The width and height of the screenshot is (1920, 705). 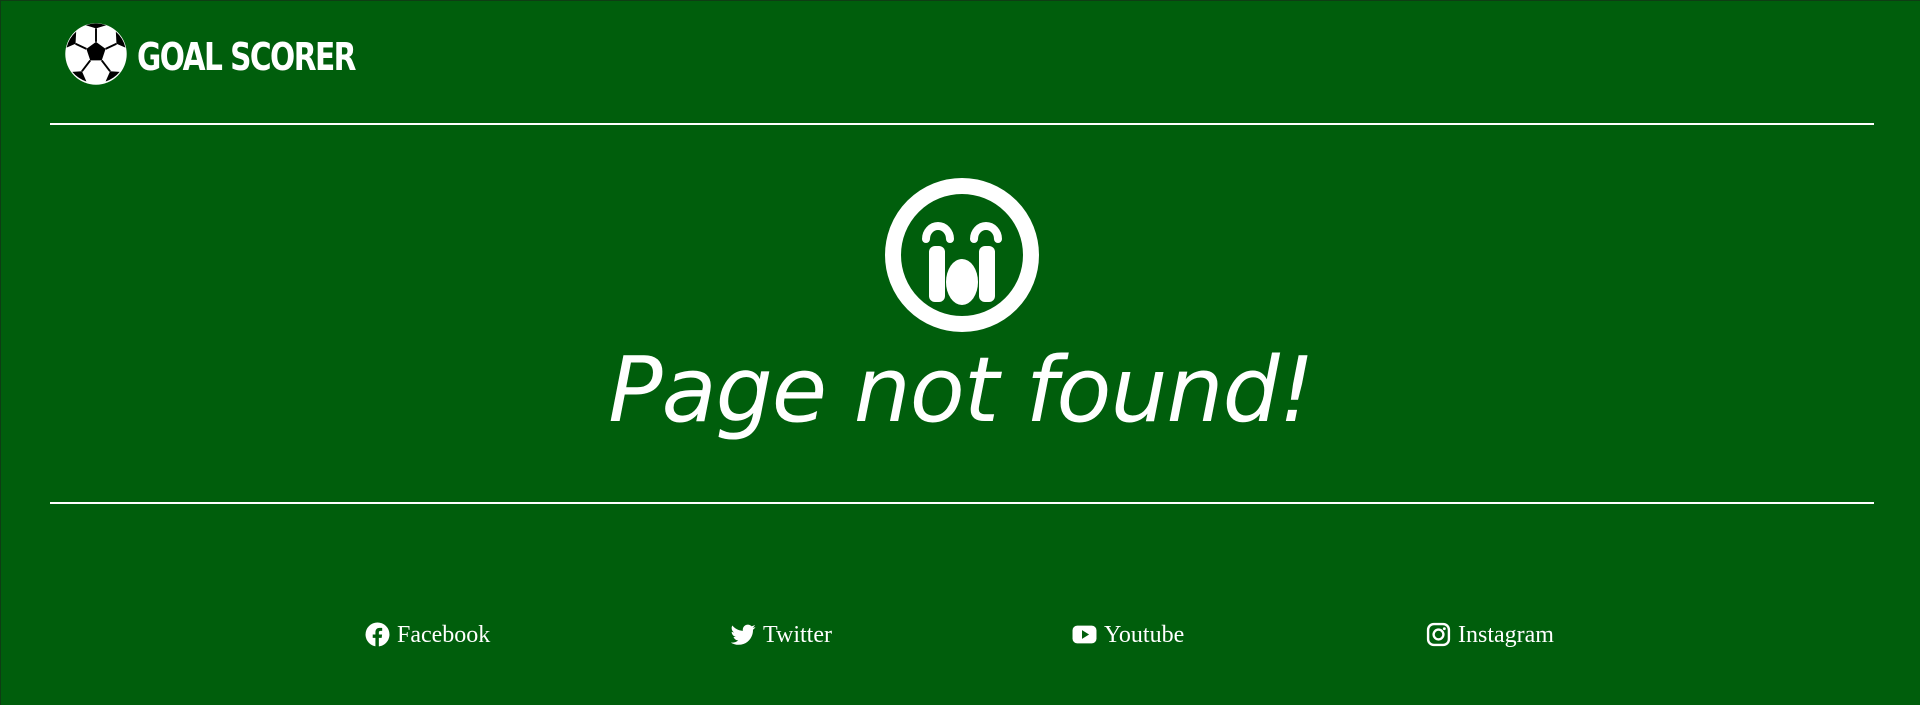 I want to click on facebook-label: Facebook, so click(x=444, y=634).